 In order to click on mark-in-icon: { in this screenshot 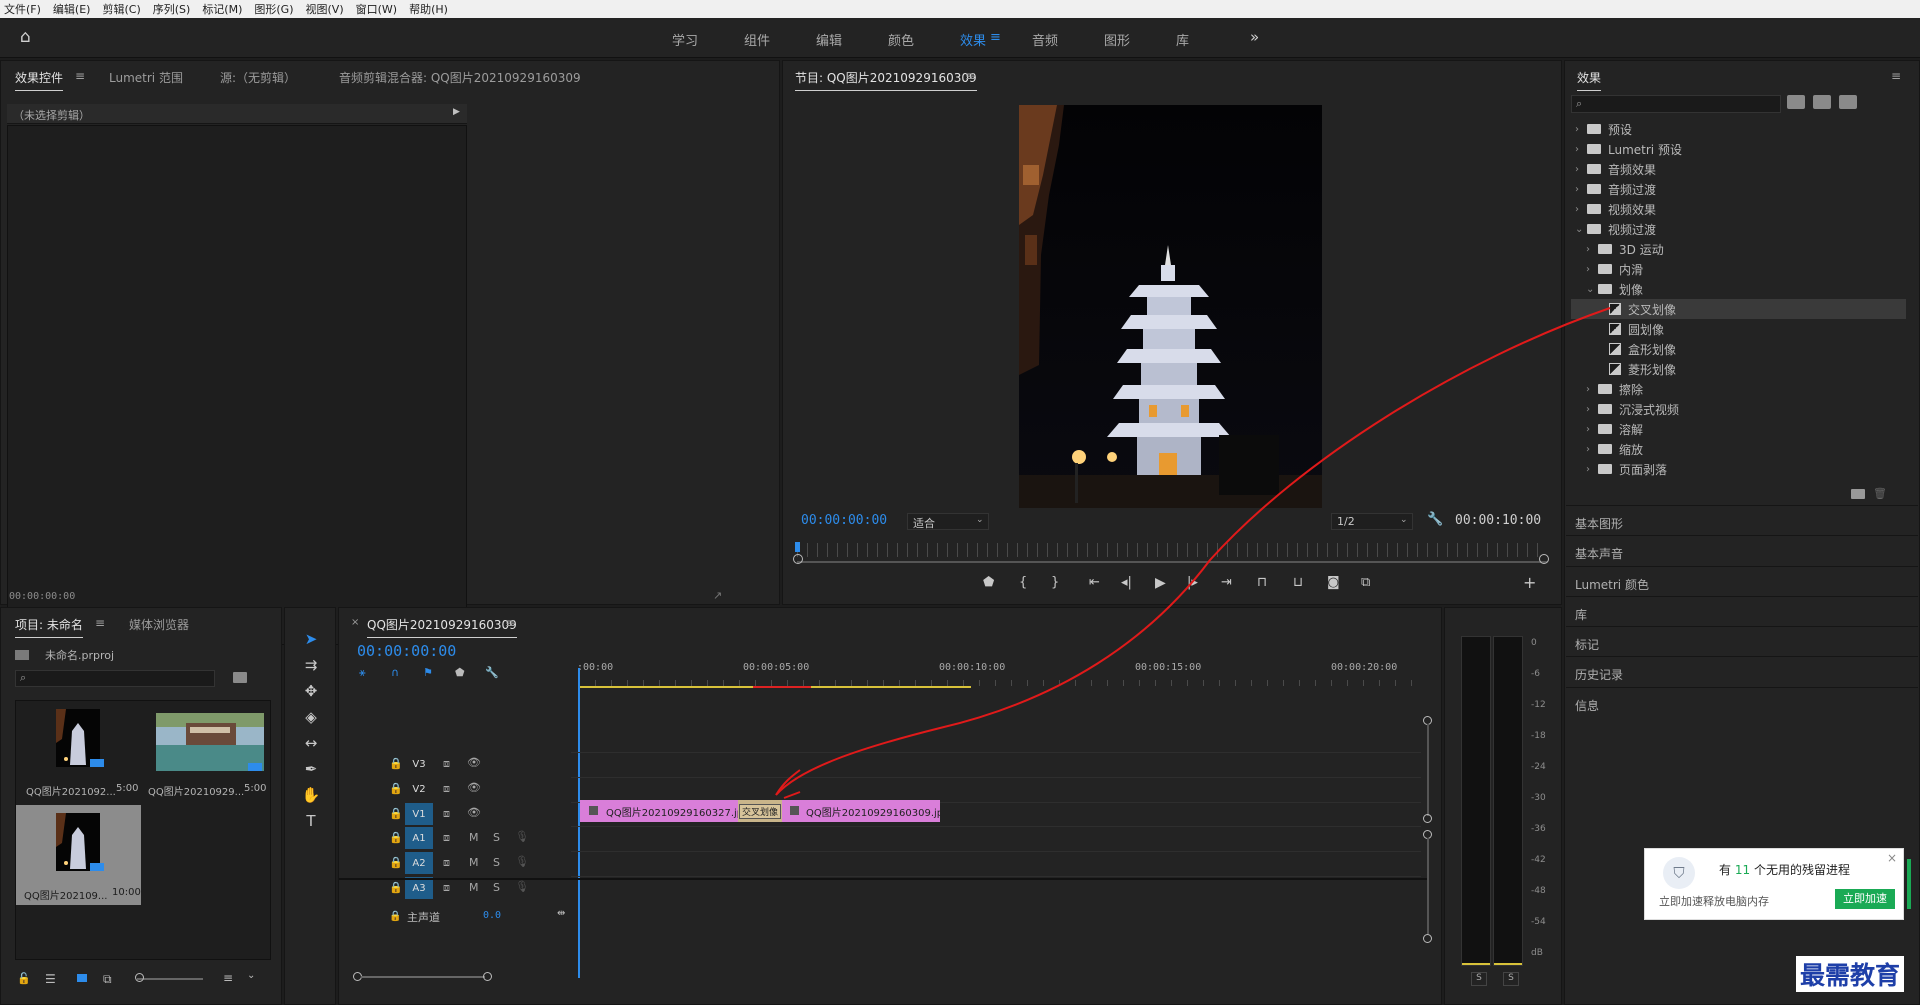, I will do `click(1023, 582)`.